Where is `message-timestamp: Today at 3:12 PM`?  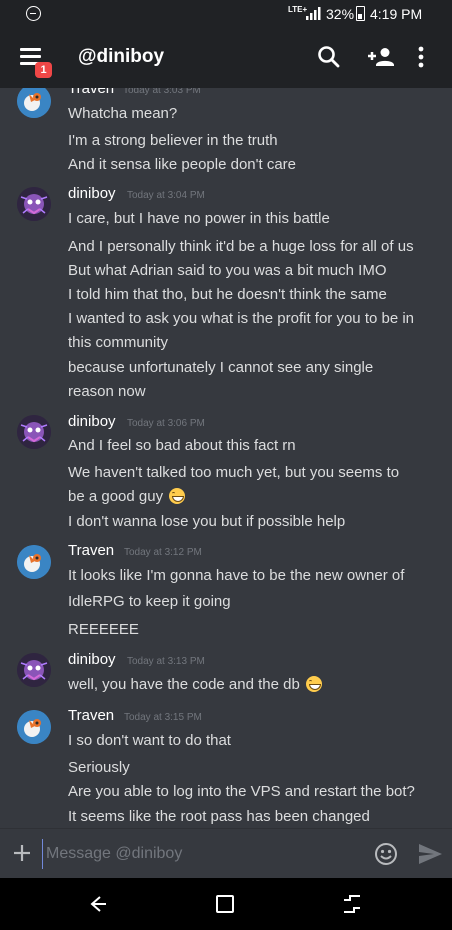 message-timestamp: Today at 3:12 PM is located at coordinates (163, 552).